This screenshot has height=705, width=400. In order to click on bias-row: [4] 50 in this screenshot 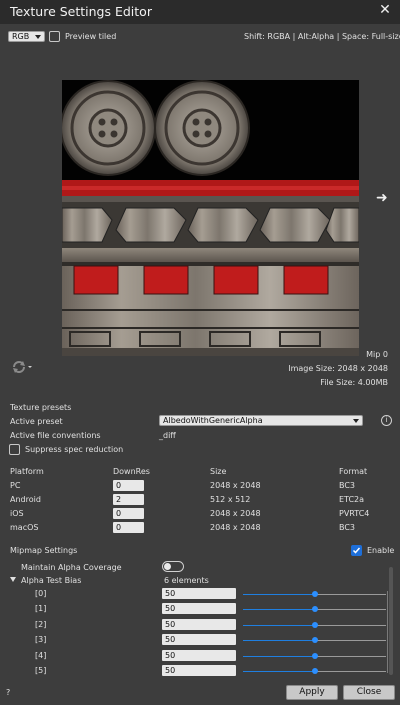, I will do `click(200, 656)`.